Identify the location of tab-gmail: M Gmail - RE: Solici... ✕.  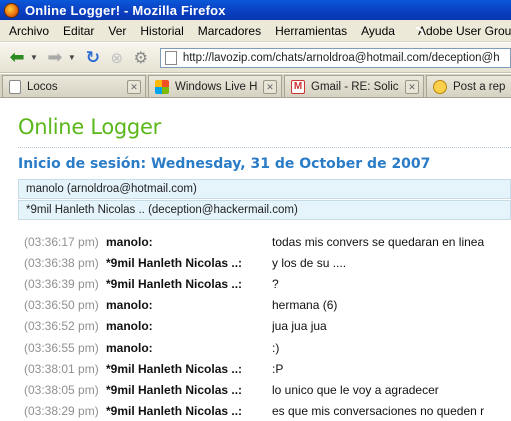
(354, 86).